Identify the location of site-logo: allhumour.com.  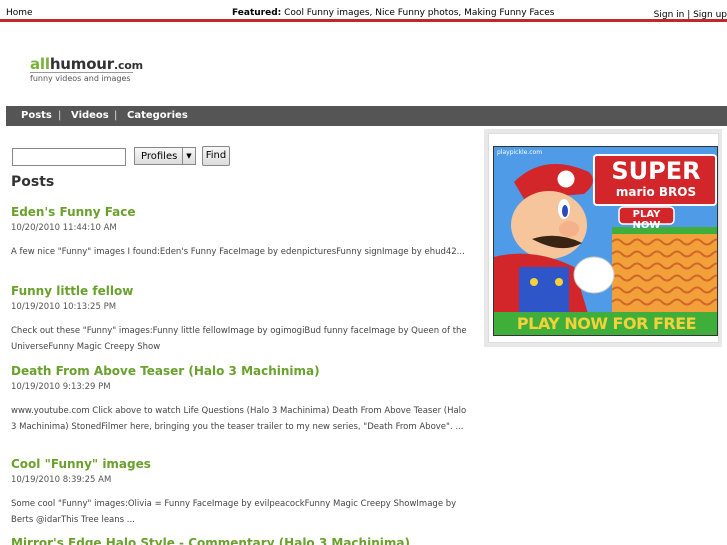
(86, 64).